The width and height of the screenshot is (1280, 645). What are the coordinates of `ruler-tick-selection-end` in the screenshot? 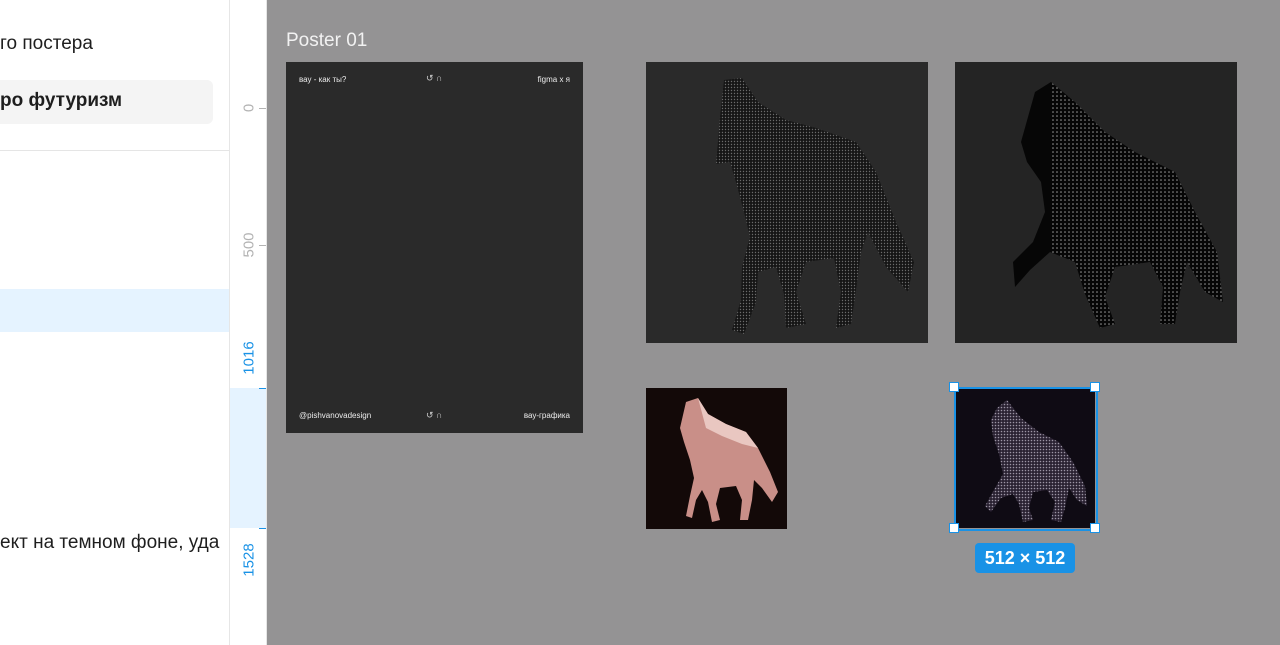 It's located at (262, 528).